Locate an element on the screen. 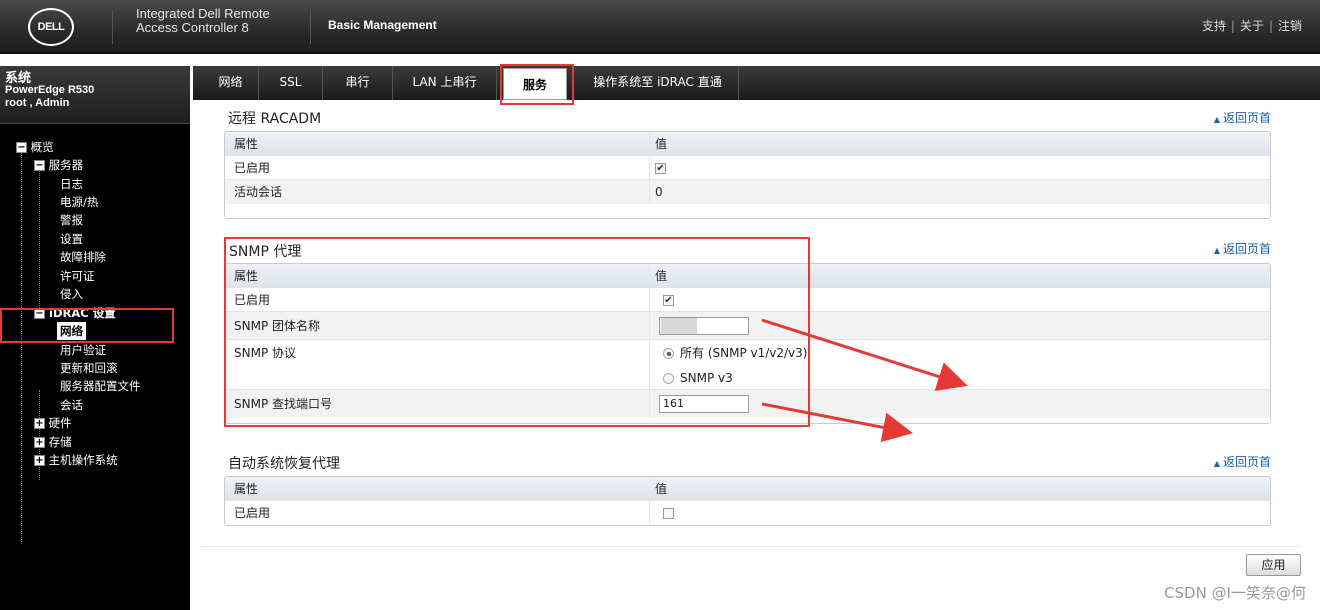 Image resolution: width=1320 pixels, height=610 pixels. apply-button: 应用 is located at coordinates (1273, 565).